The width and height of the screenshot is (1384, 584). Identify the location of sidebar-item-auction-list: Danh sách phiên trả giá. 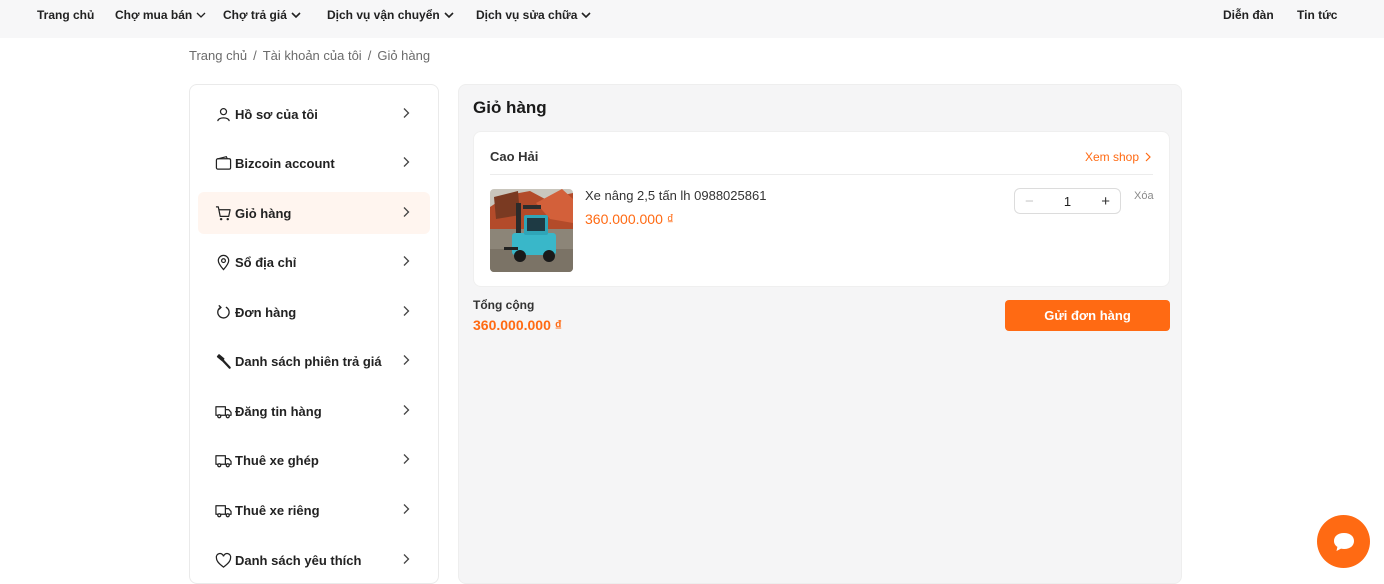
(314, 361).